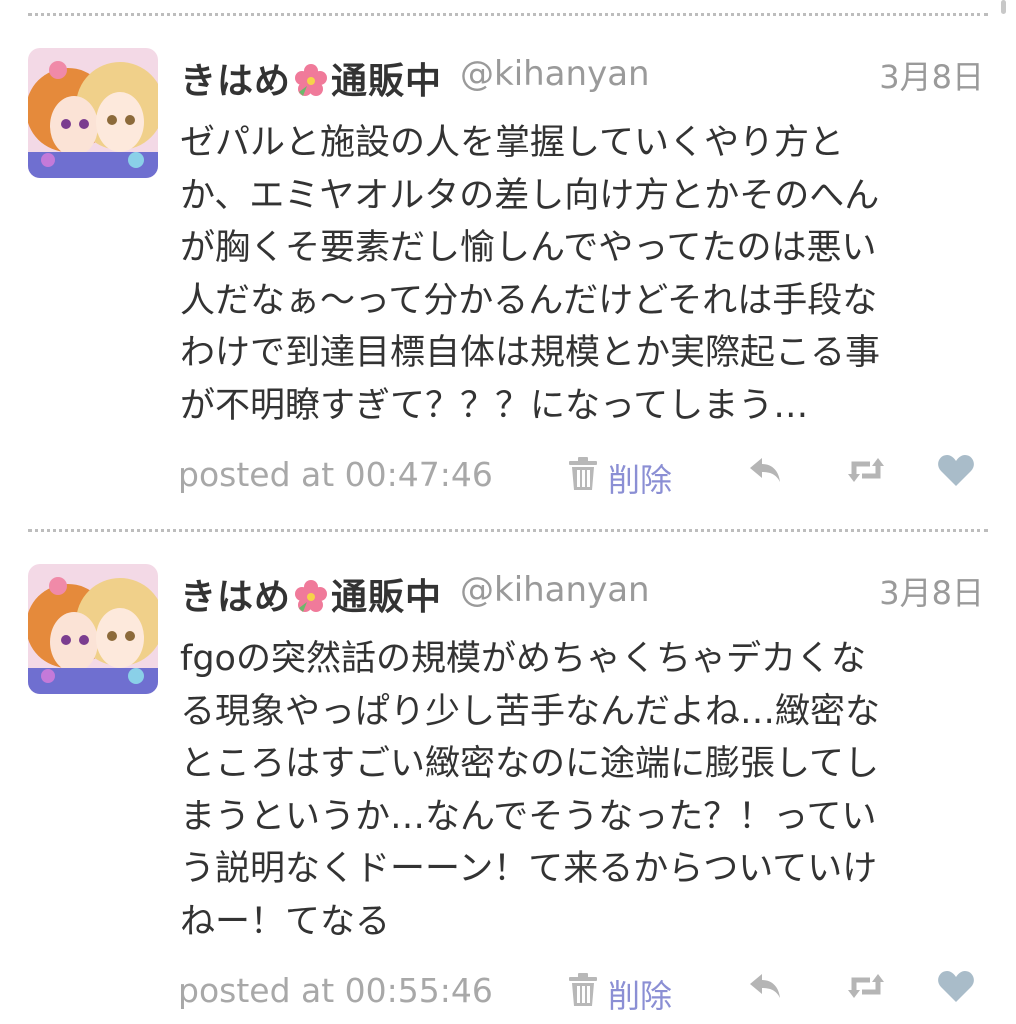  Describe the element at coordinates (530, 195) in the screenshot. I see `tweet-text-line: か、エミヤオルタの差し向け方とかそのへん` at that location.